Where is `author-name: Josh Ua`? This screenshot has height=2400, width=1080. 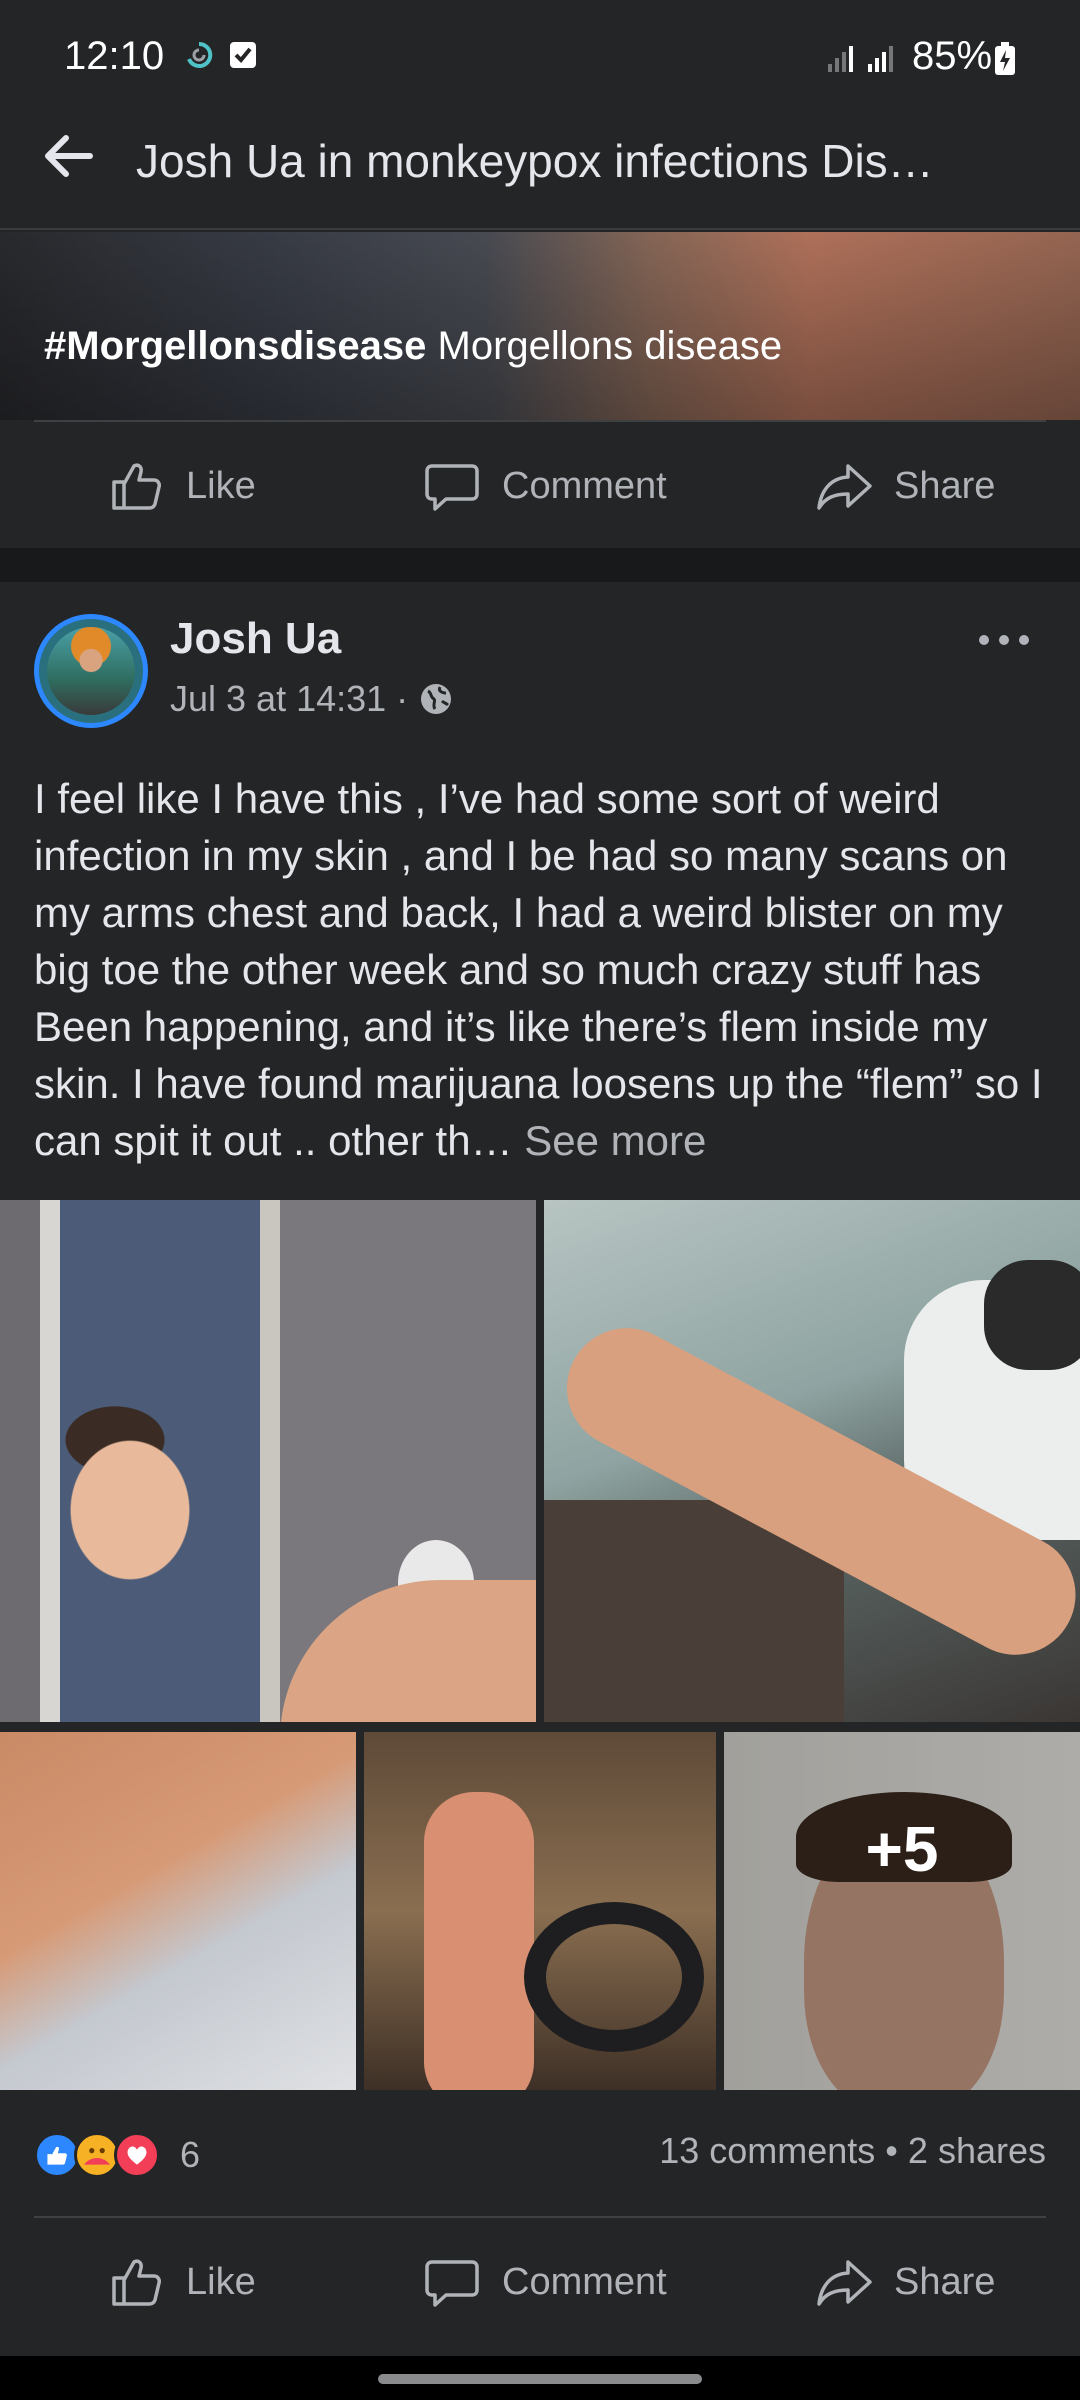
author-name: Josh Ua is located at coordinates (255, 639).